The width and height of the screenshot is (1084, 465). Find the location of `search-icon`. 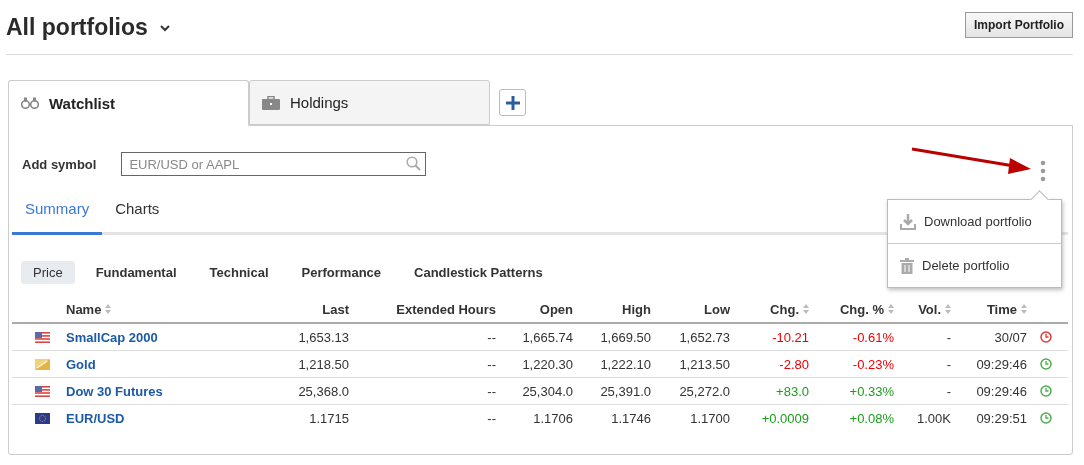

search-icon is located at coordinates (414, 163).